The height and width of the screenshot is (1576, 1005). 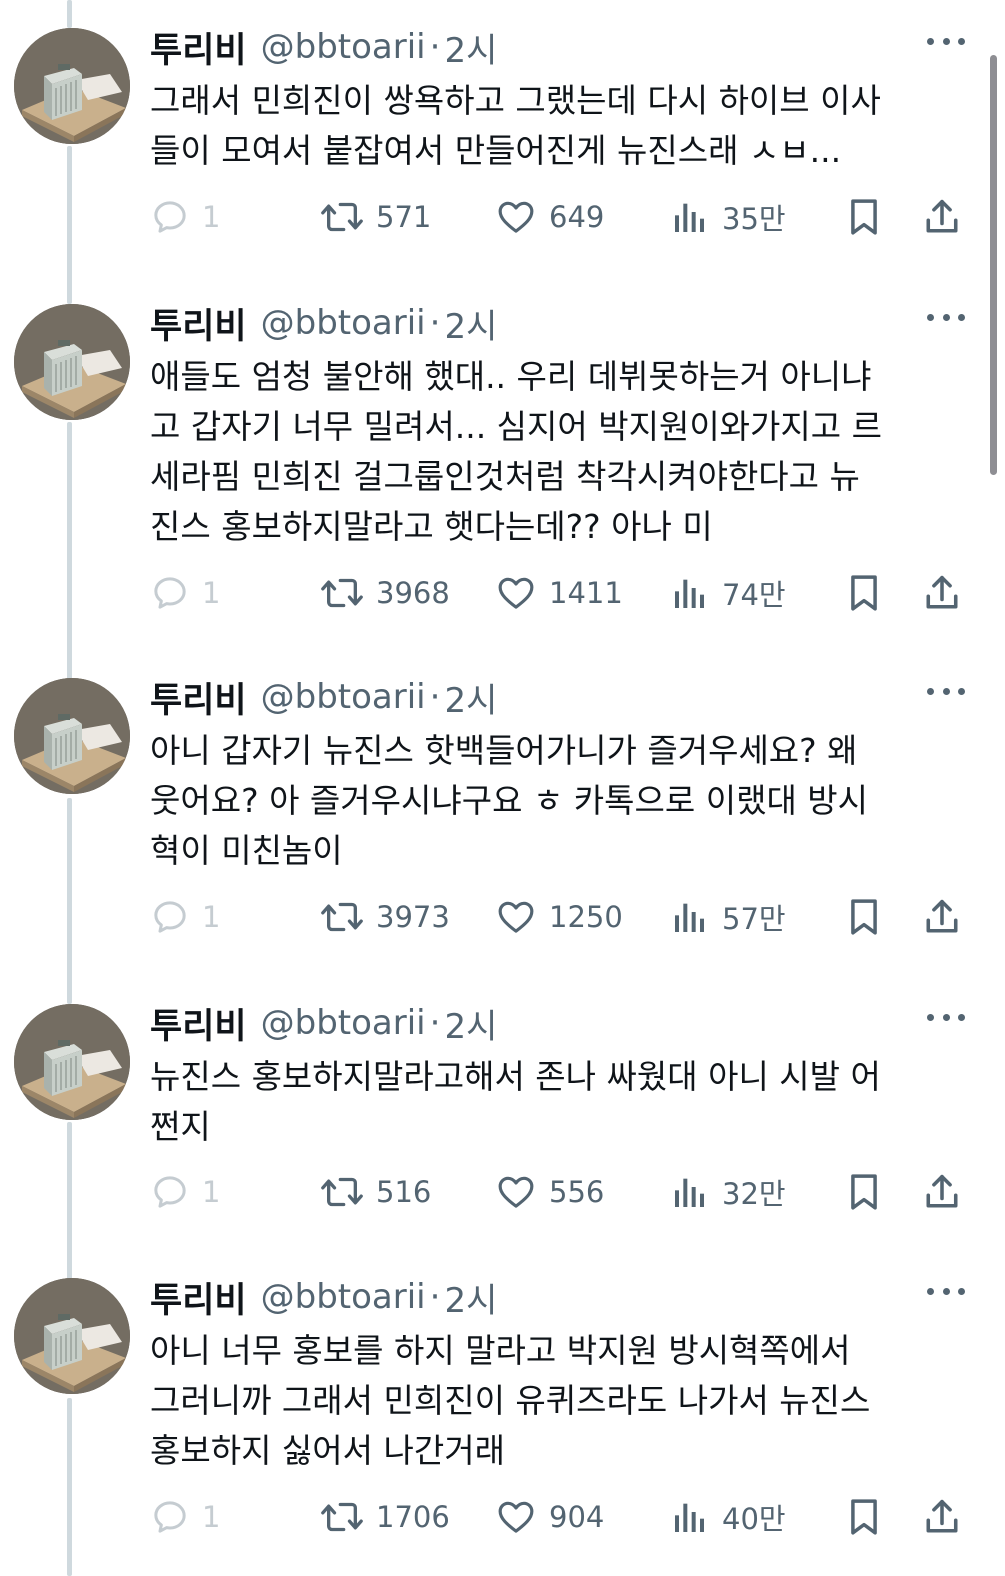 I want to click on retweet-button: 571, so click(x=375, y=217).